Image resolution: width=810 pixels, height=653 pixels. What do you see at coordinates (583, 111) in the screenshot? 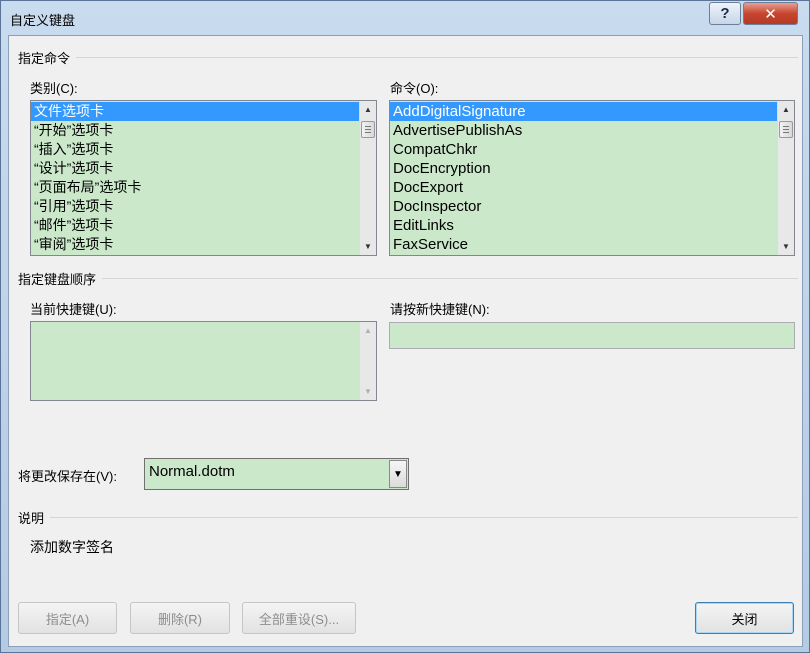
I see `list-item: AddDigitalSignature` at bounding box center [583, 111].